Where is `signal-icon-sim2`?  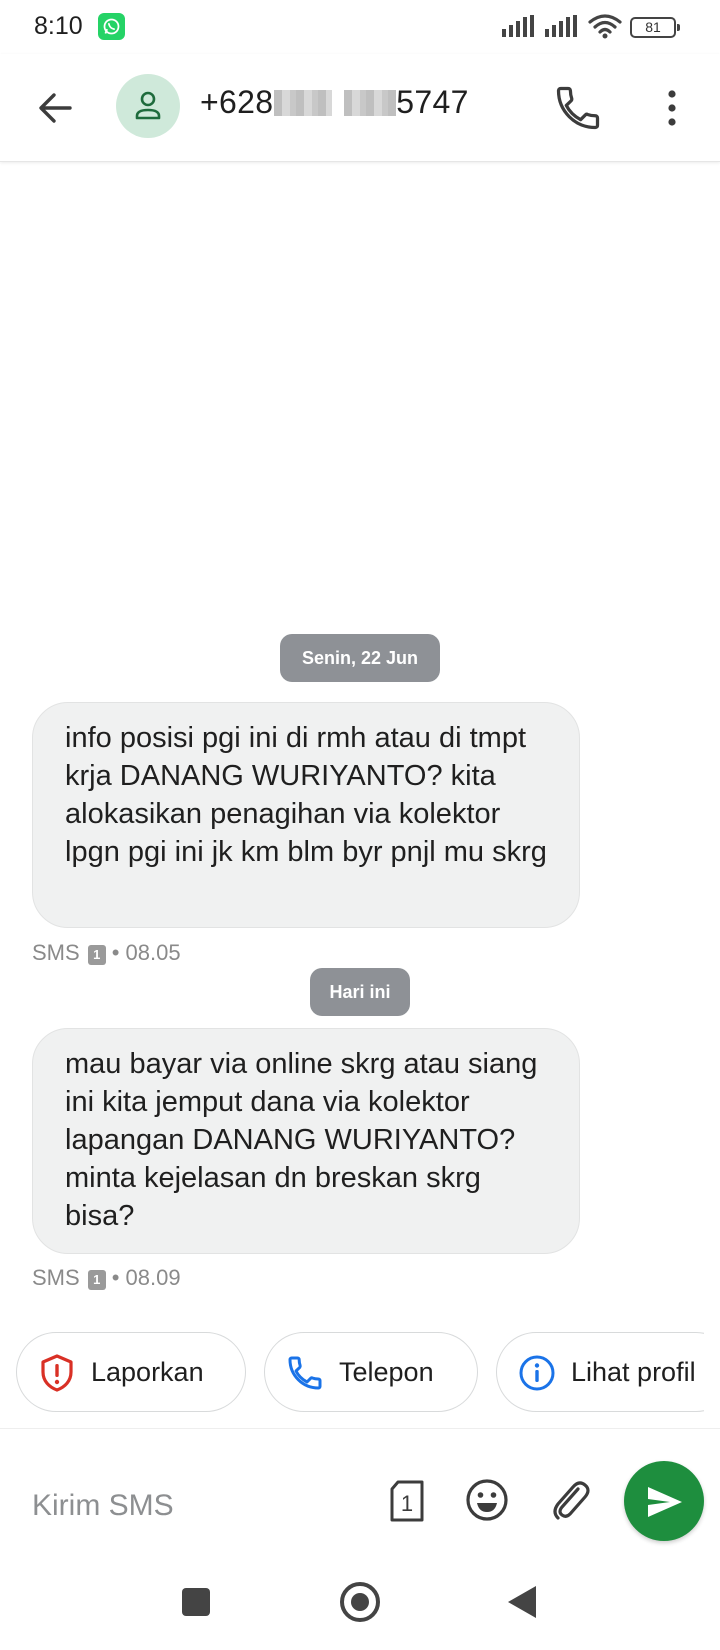 signal-icon-sim2 is located at coordinates (561, 26).